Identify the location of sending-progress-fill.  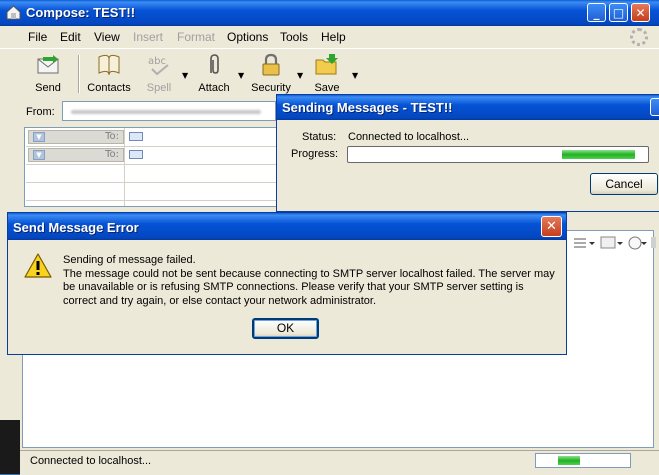
(598, 154).